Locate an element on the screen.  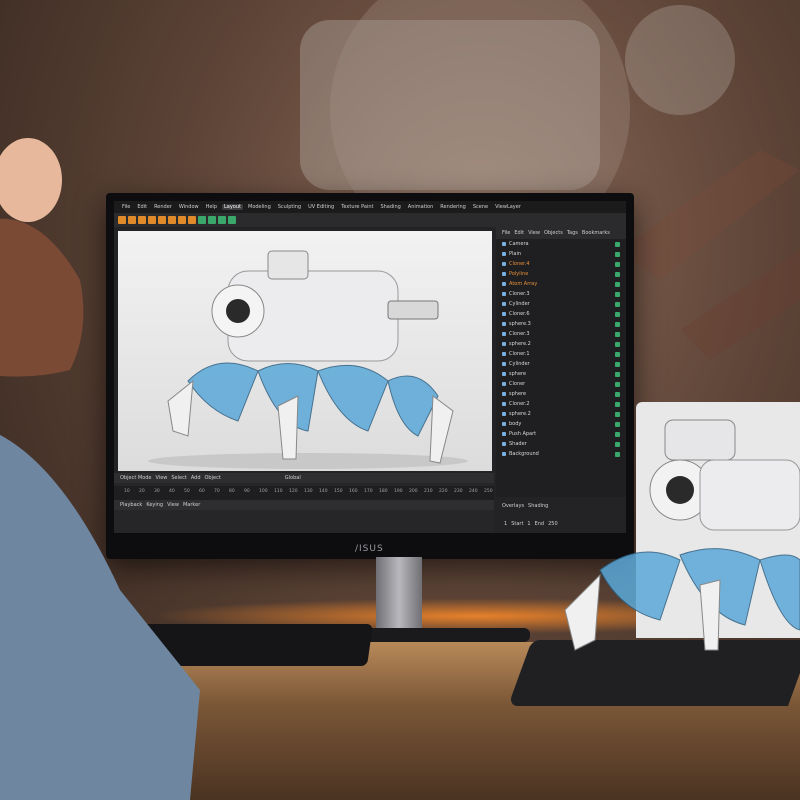
overlays-label: Overlays is located at coordinates (513, 506).